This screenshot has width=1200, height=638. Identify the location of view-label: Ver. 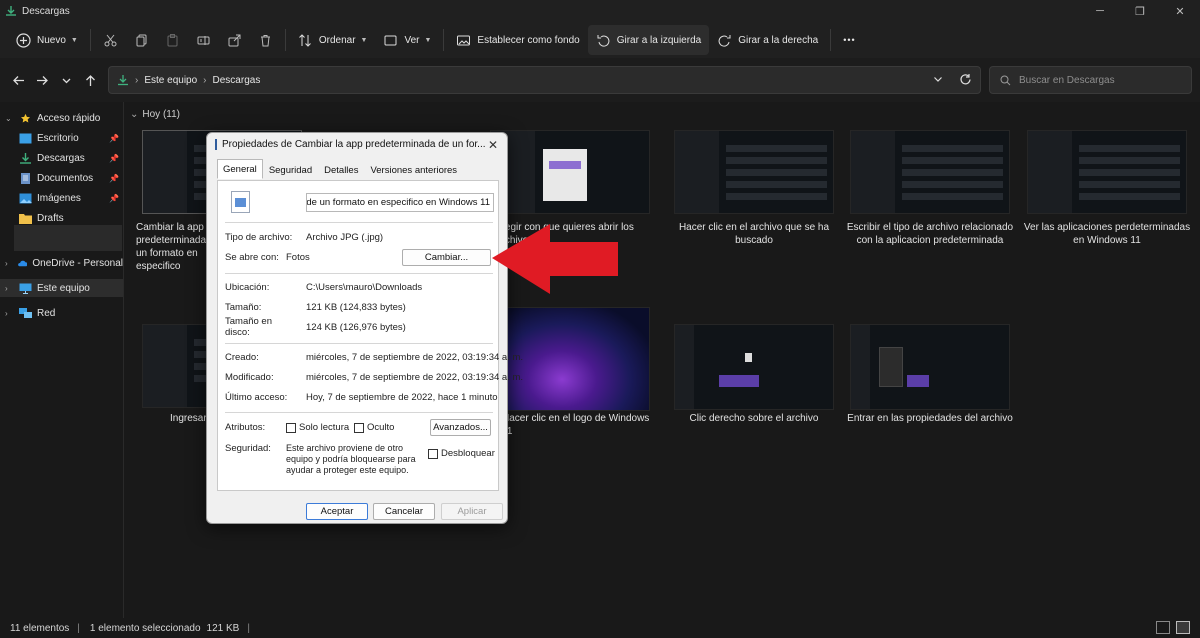
(412, 40).